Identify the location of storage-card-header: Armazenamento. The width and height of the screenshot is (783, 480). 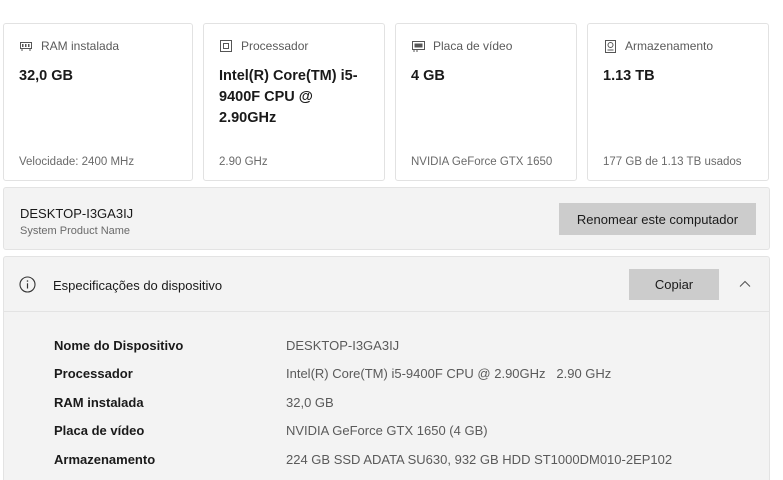
(658, 46).